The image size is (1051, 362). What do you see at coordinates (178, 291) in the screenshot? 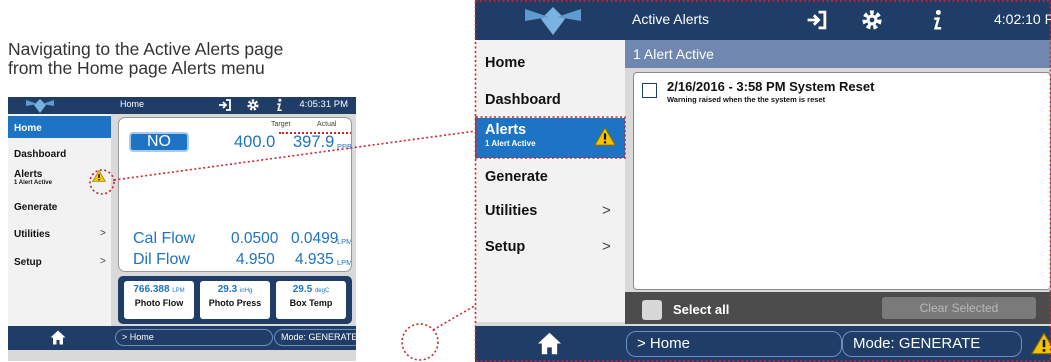
I see `card-unit: LPM` at bounding box center [178, 291].